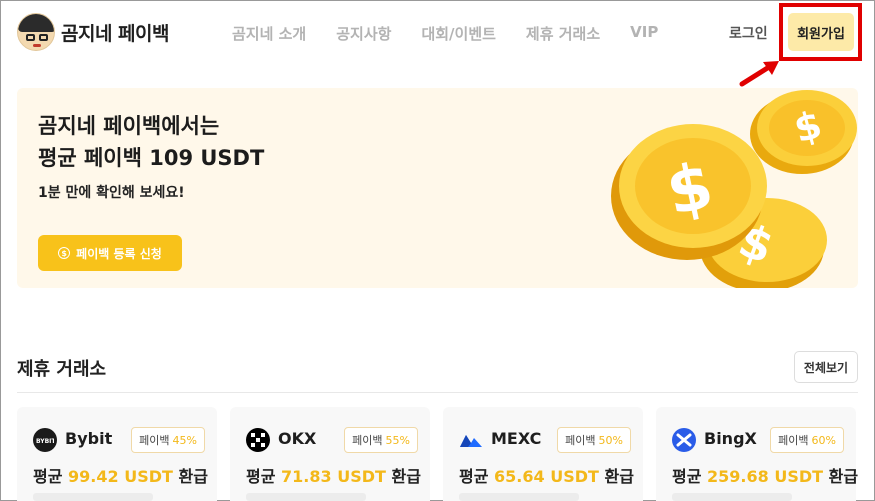 The image size is (875, 501). What do you see at coordinates (684, 440) in the screenshot?
I see `bingx-logo-icon` at bounding box center [684, 440].